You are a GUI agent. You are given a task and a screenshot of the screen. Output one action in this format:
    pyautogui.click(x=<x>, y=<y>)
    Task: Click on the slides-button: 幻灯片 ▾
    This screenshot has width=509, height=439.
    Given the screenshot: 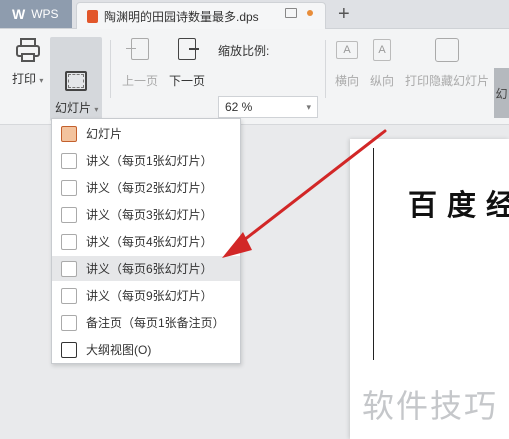 What is the action you would take?
    pyautogui.click(x=76, y=79)
    